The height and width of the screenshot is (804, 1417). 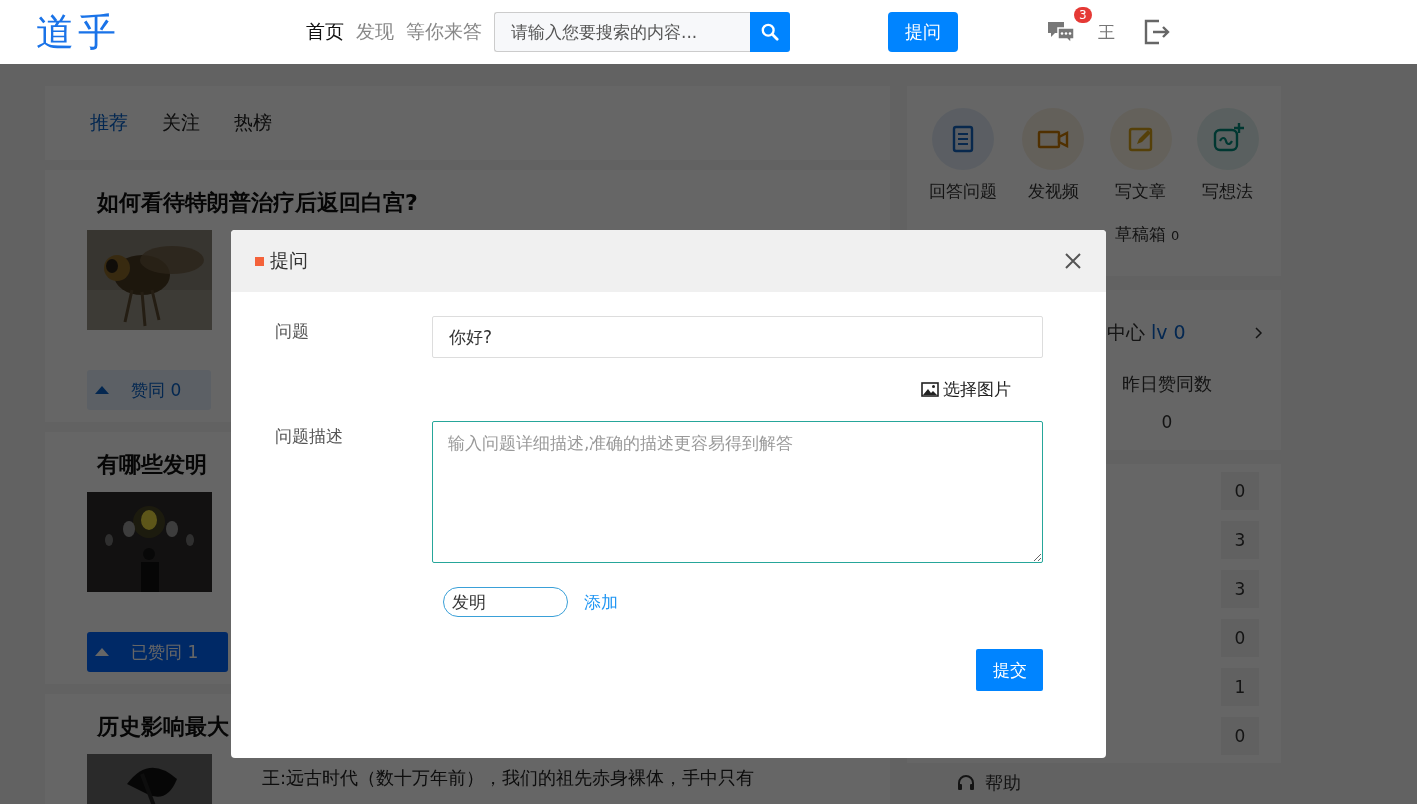 I want to click on tag-field: 发明, so click(x=505, y=602).